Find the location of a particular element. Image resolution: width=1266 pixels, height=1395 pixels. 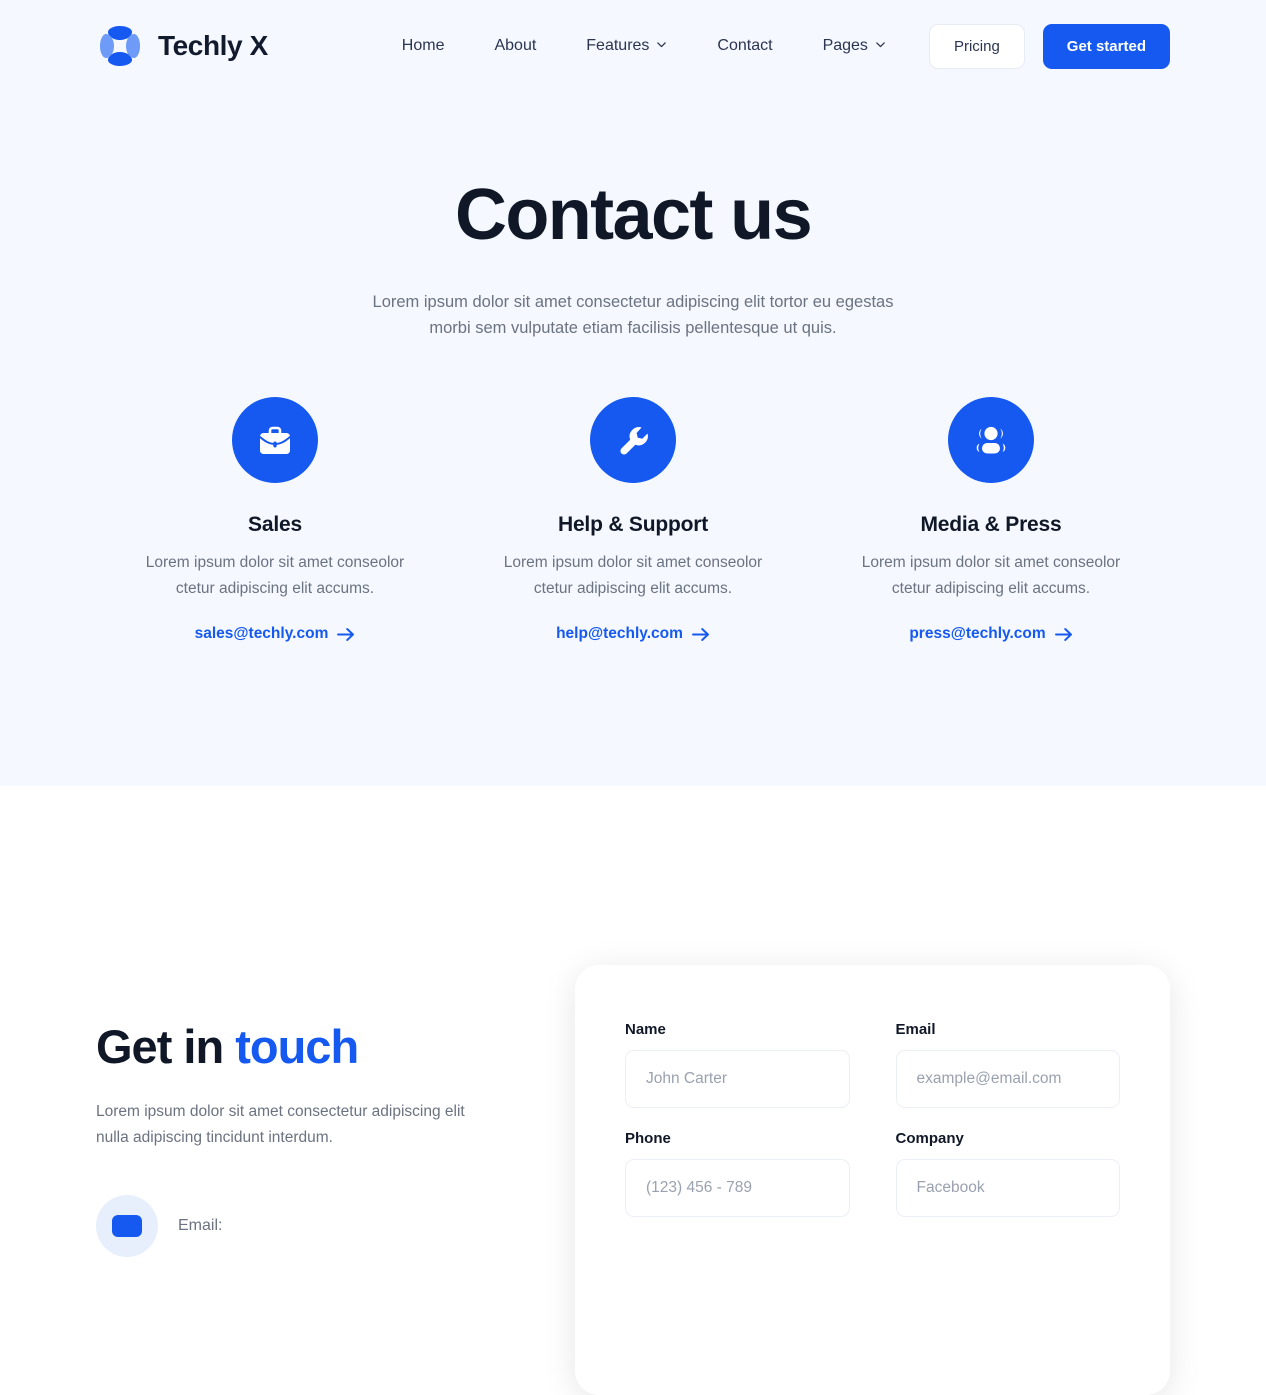

form-field-phone: Phone is located at coordinates (737, 1173).